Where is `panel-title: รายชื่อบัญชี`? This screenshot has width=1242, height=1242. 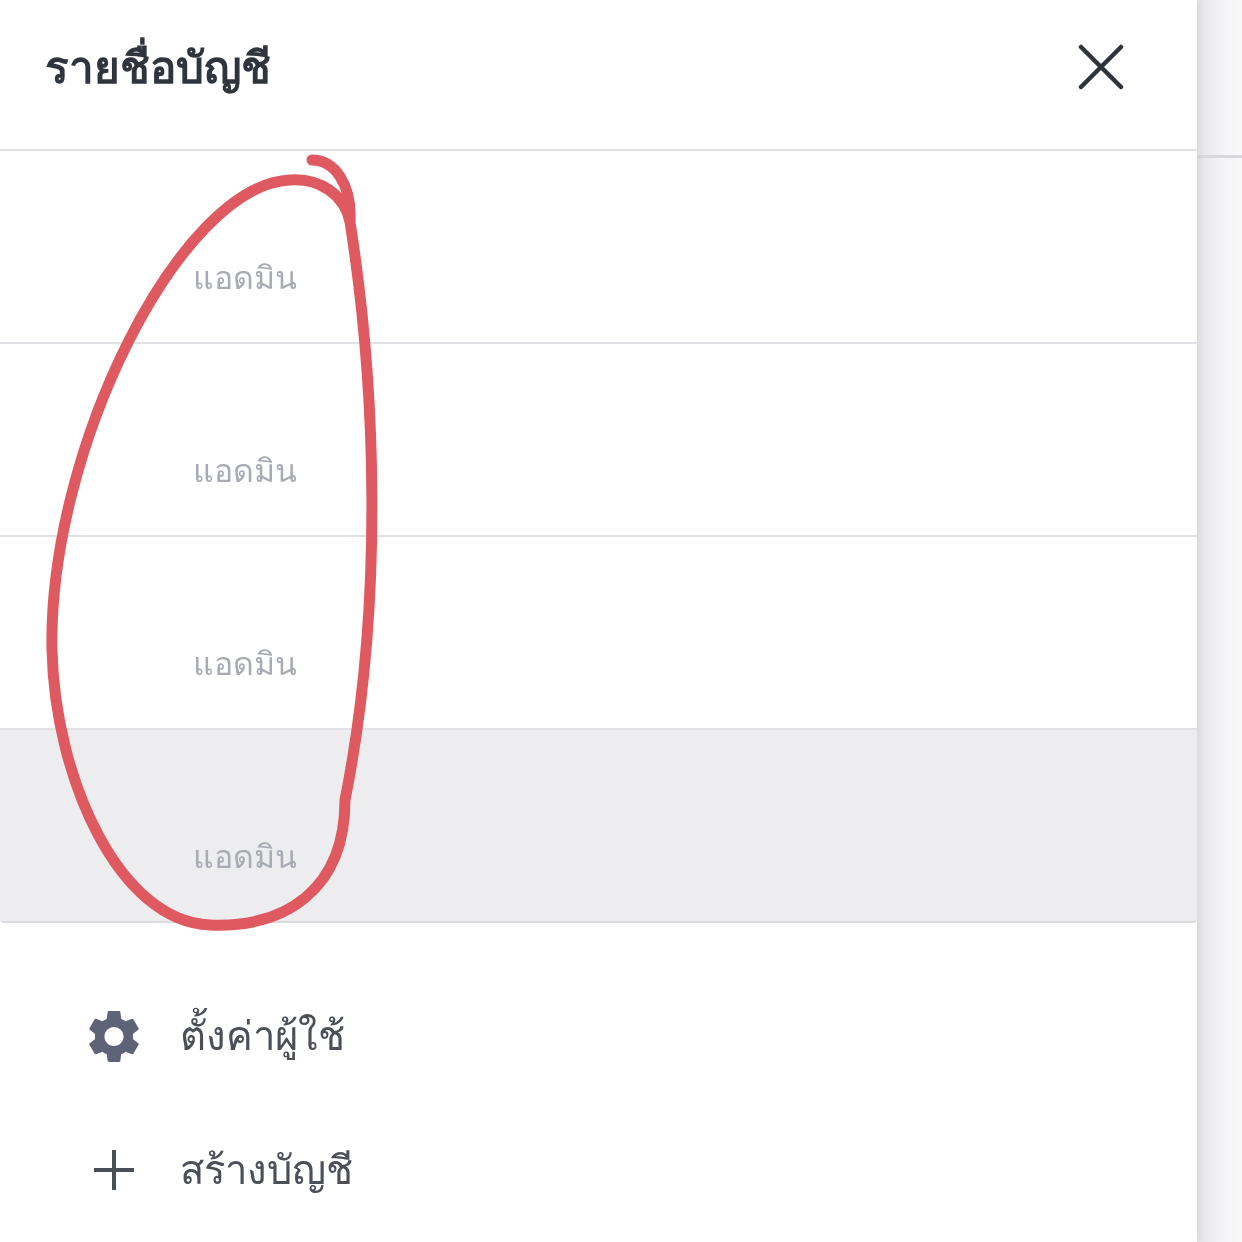 panel-title: รายชื่อบัญชี is located at coordinates (158, 67).